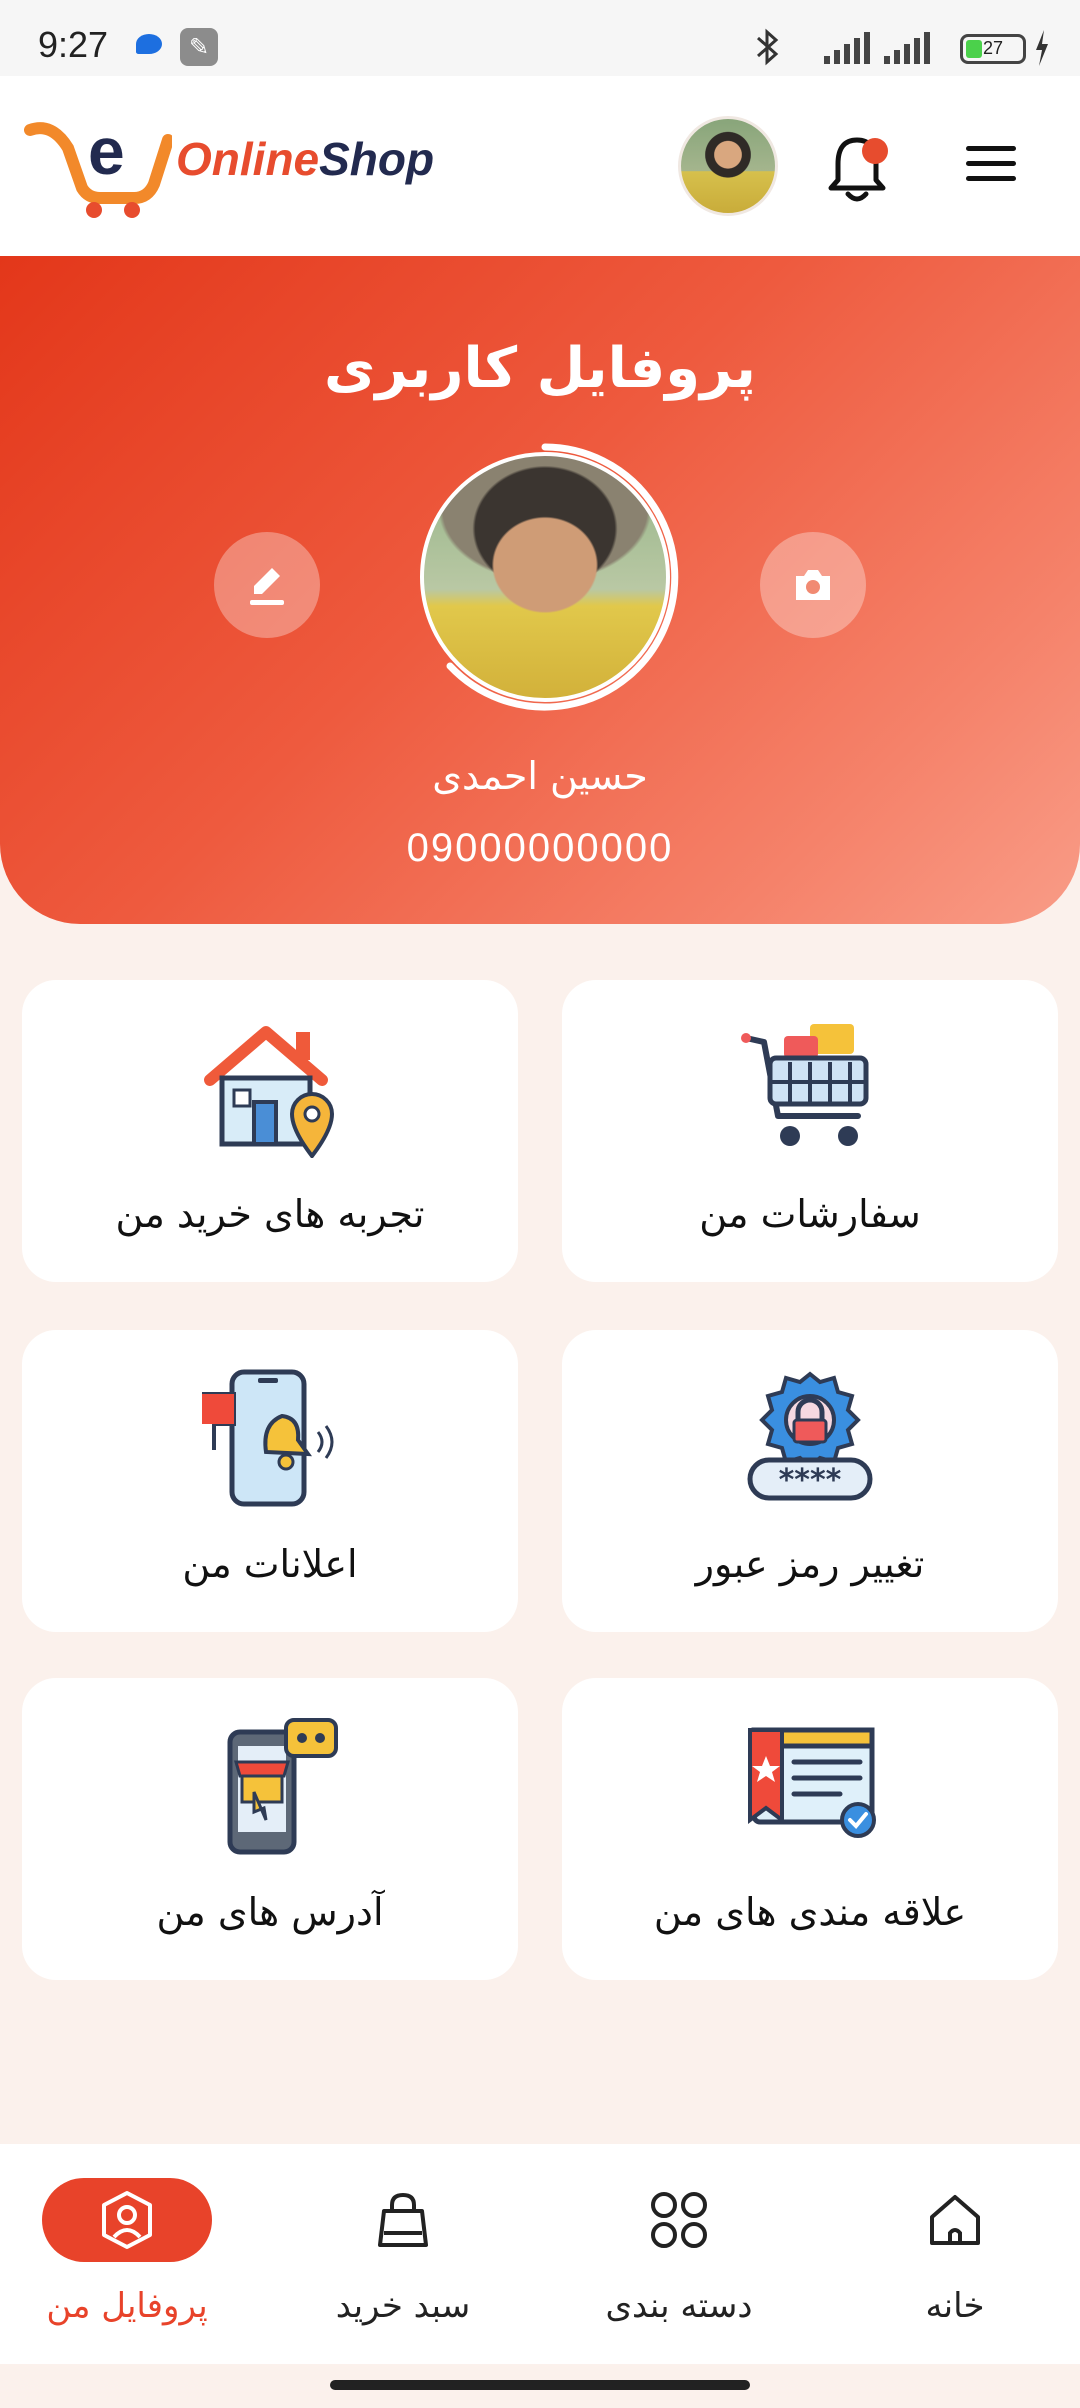  I want to click on brand-part-online: Online, so click(248, 159).